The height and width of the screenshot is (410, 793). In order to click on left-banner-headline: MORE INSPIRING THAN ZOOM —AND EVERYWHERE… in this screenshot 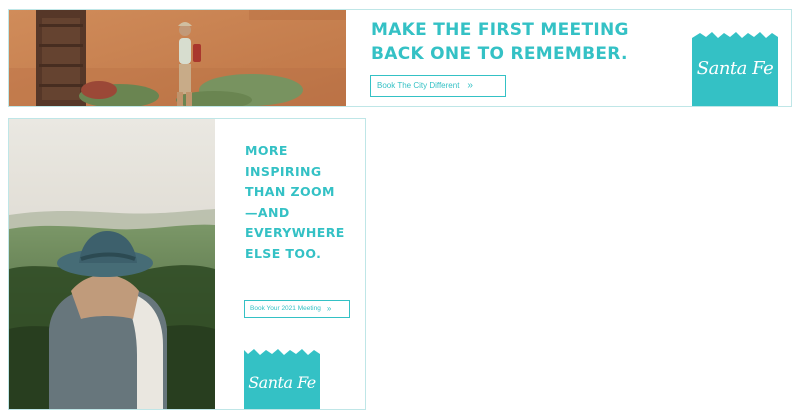, I will do `click(300, 202)`.